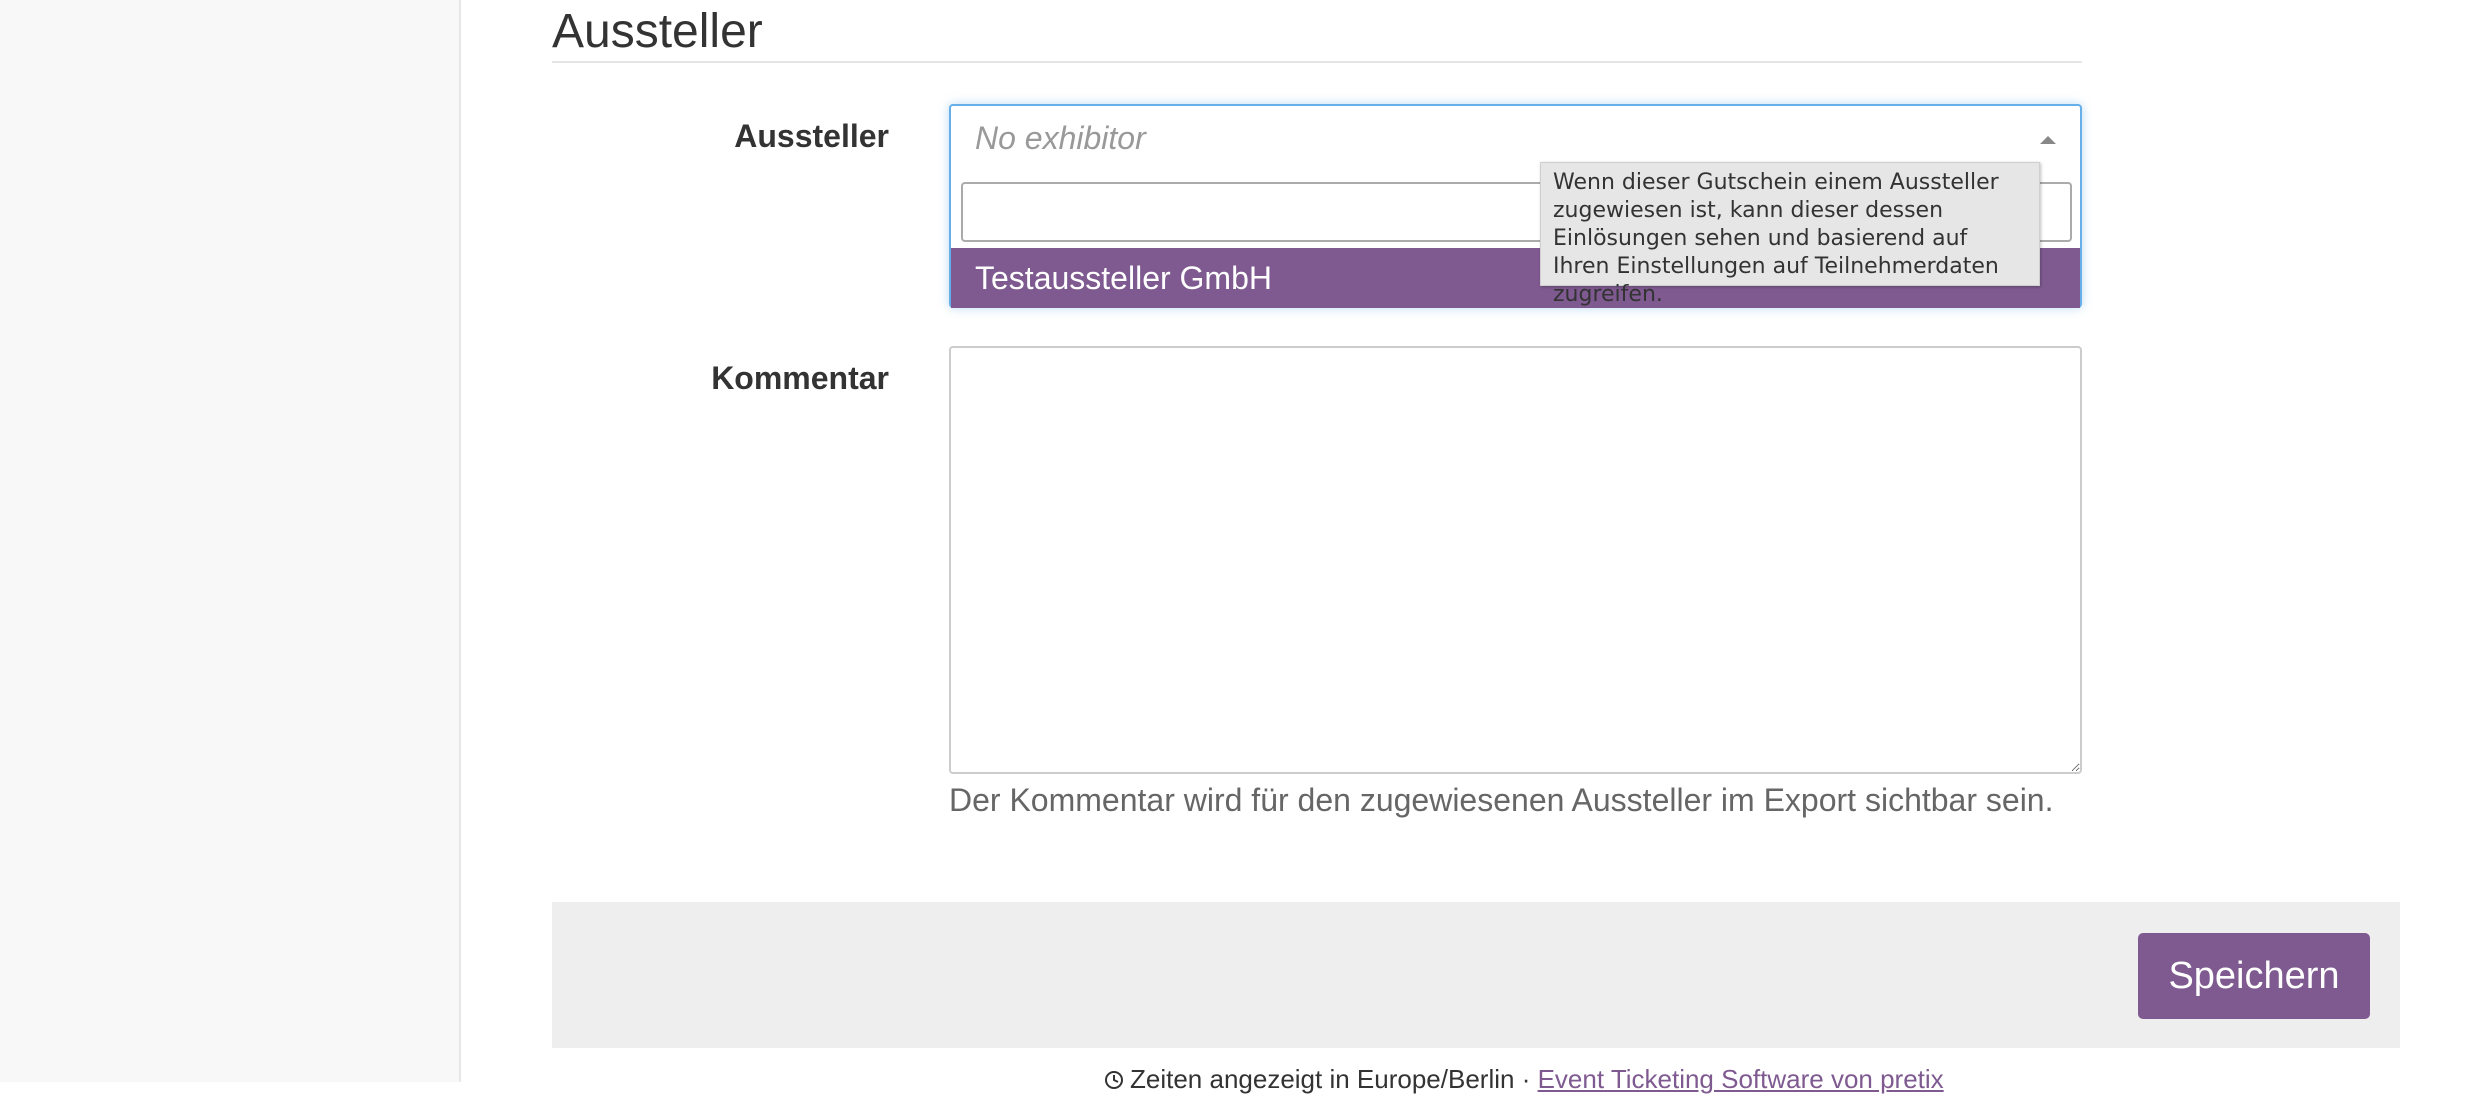 The image size is (2480, 1095). I want to click on comment-label: Kommentar, so click(800, 378).